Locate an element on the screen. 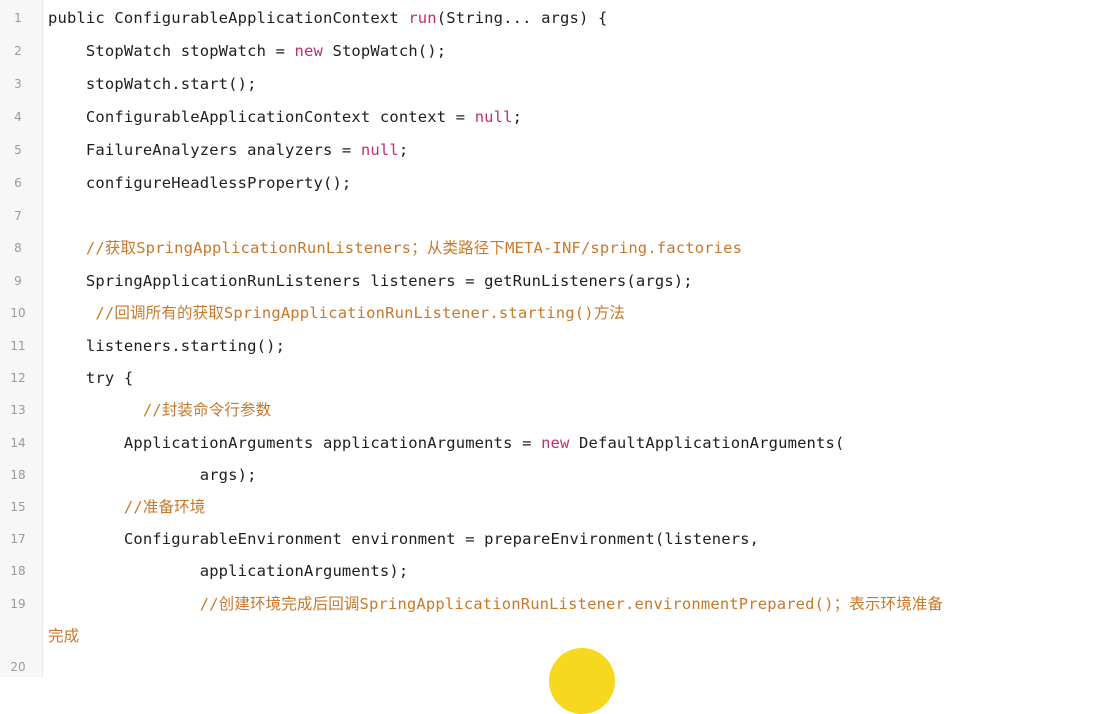 Image resolution: width=1115 pixels, height=714 pixels. code-segment: listeners.starting(); is located at coordinates (167, 346).